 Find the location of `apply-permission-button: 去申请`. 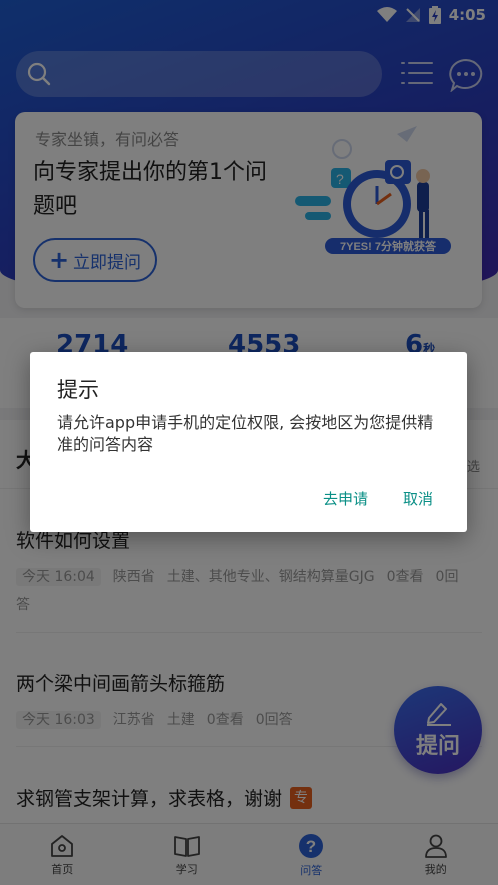

apply-permission-button: 去申请 is located at coordinates (345, 498).